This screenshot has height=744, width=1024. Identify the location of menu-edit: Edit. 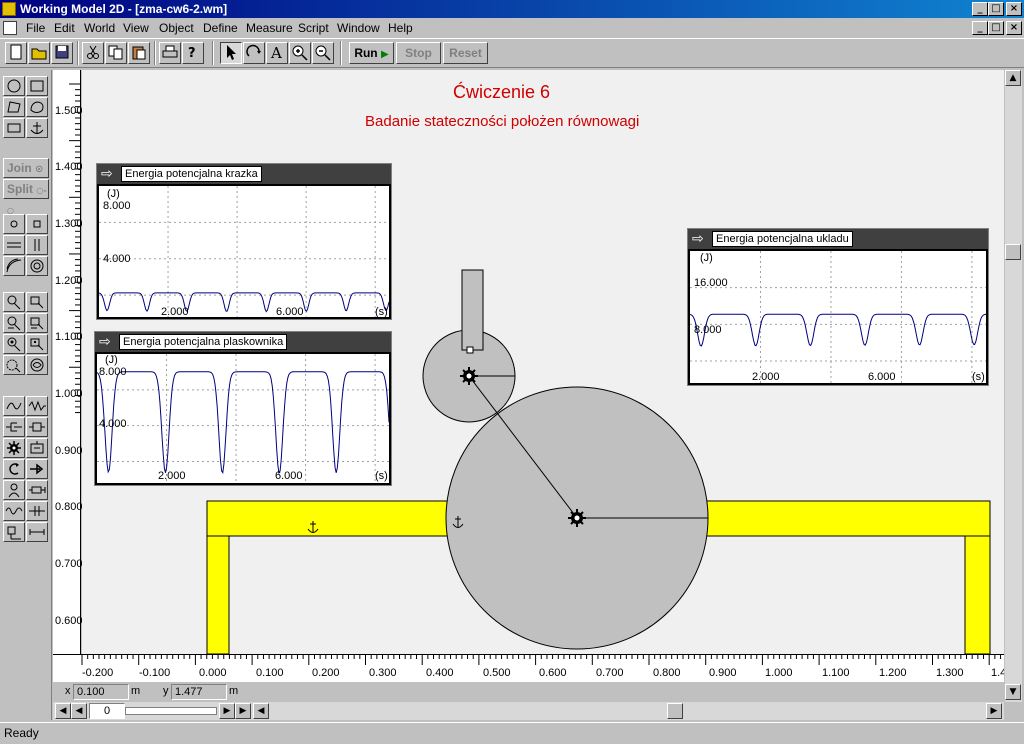
(64, 28).